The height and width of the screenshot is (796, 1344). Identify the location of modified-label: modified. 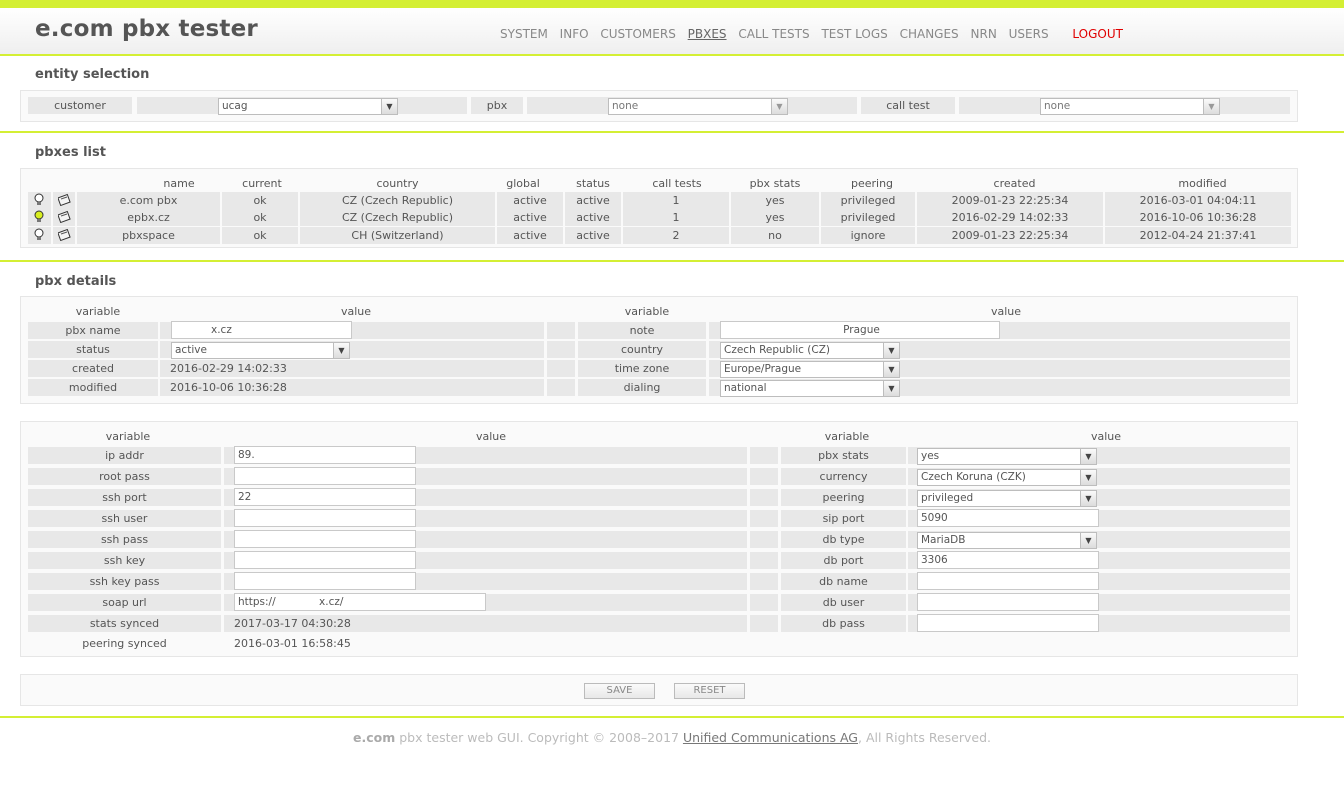
(93, 387).